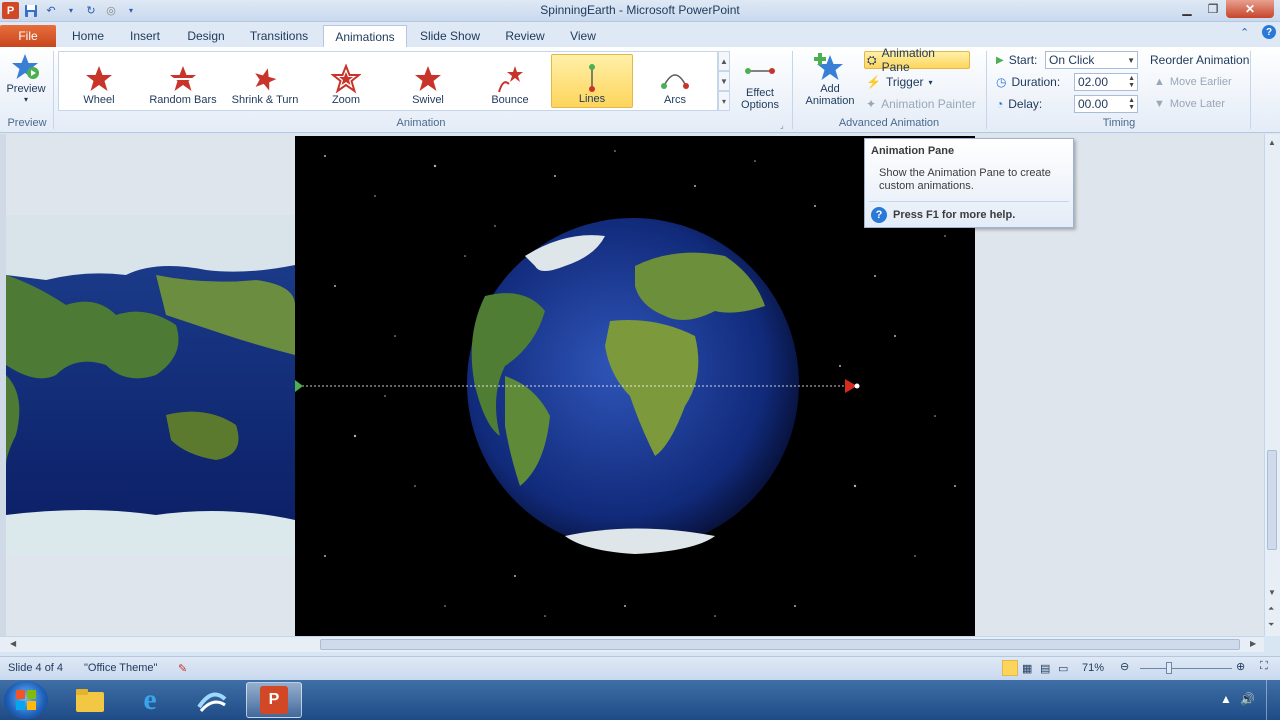  Describe the element at coordinates (1250, 9) in the screenshot. I see `close-button: ✕` at that location.